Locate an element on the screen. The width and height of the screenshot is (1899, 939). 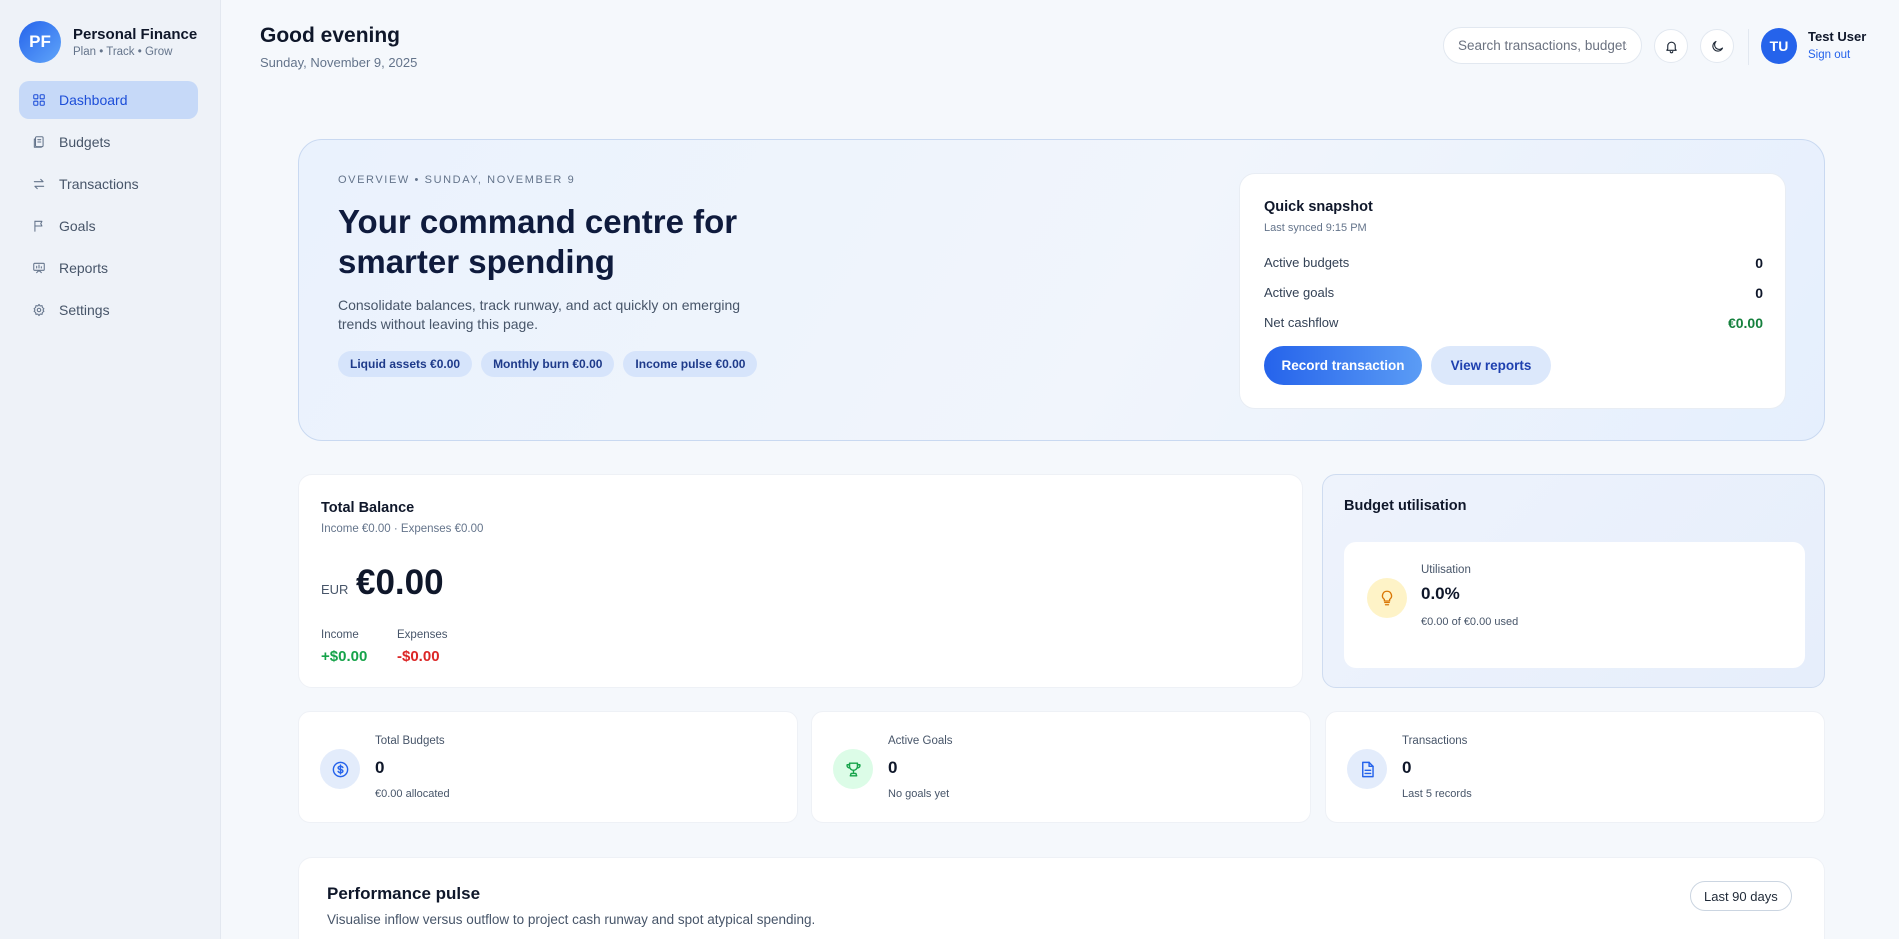
hero-eyebrow: OVERVIEW • SUNDAY, NOVEMBER 9 is located at coordinates (457, 180).